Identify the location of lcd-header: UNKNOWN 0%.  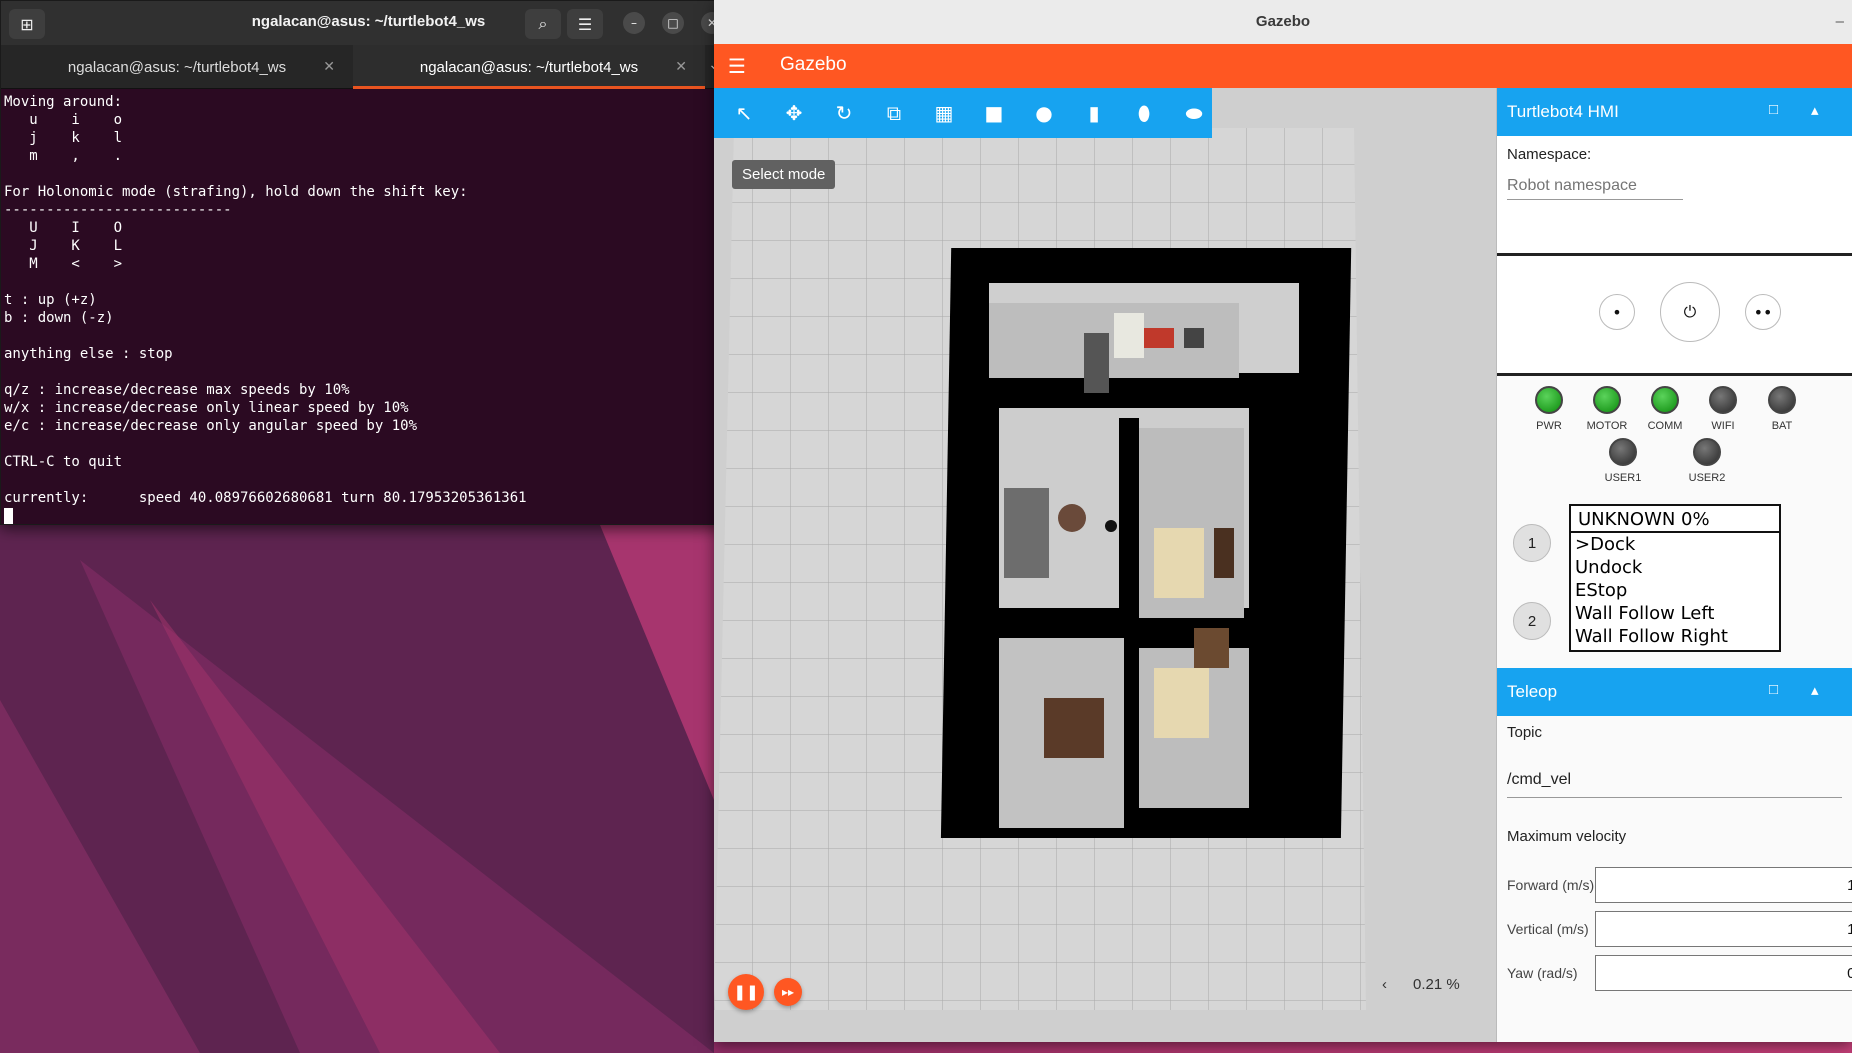
(1675, 519).